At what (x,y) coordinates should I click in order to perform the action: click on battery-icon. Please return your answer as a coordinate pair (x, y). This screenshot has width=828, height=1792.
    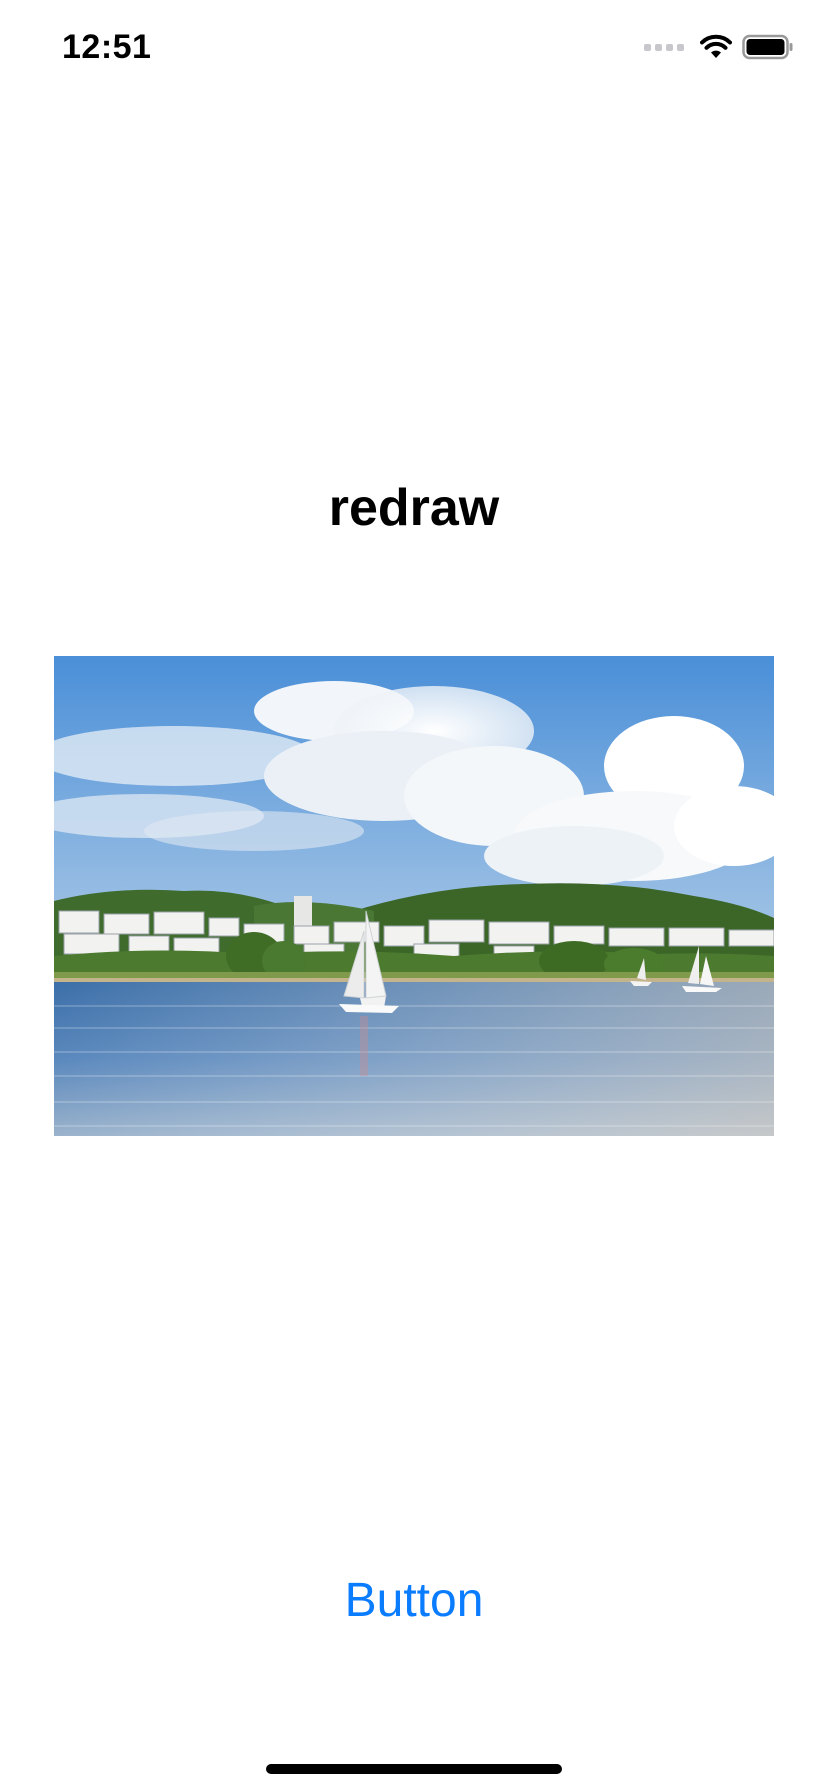
    Looking at the image, I should click on (767, 47).